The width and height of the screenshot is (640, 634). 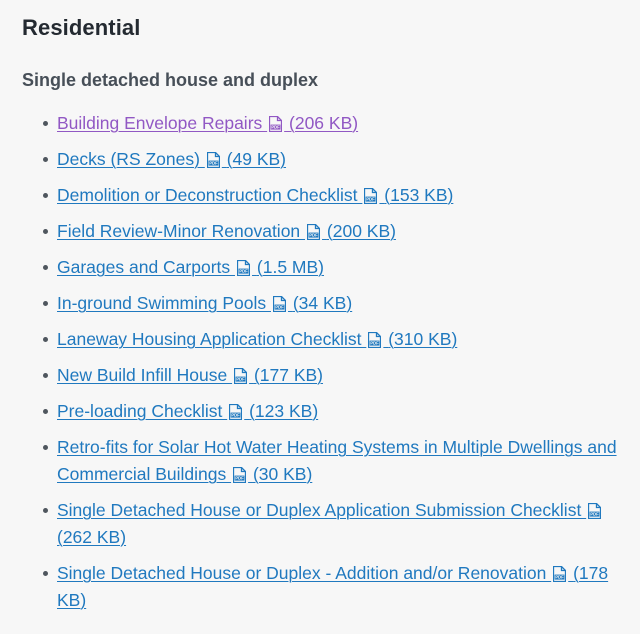 I want to click on list-item: Pre-loading Checklist PDF (123 KB), so click(x=324, y=411).